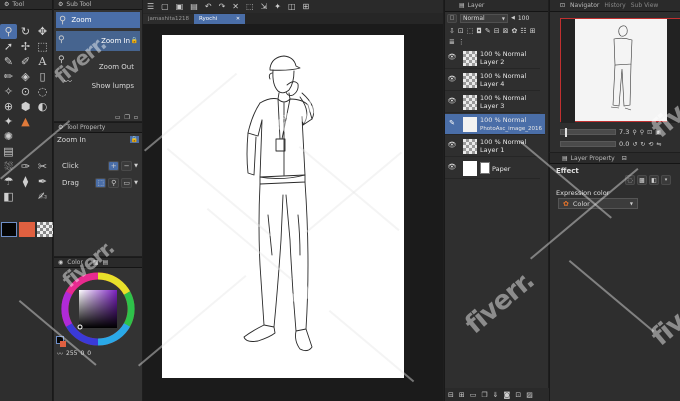 The image size is (680, 401). I want to click on move-tool-icon: ✥, so click(42, 31).